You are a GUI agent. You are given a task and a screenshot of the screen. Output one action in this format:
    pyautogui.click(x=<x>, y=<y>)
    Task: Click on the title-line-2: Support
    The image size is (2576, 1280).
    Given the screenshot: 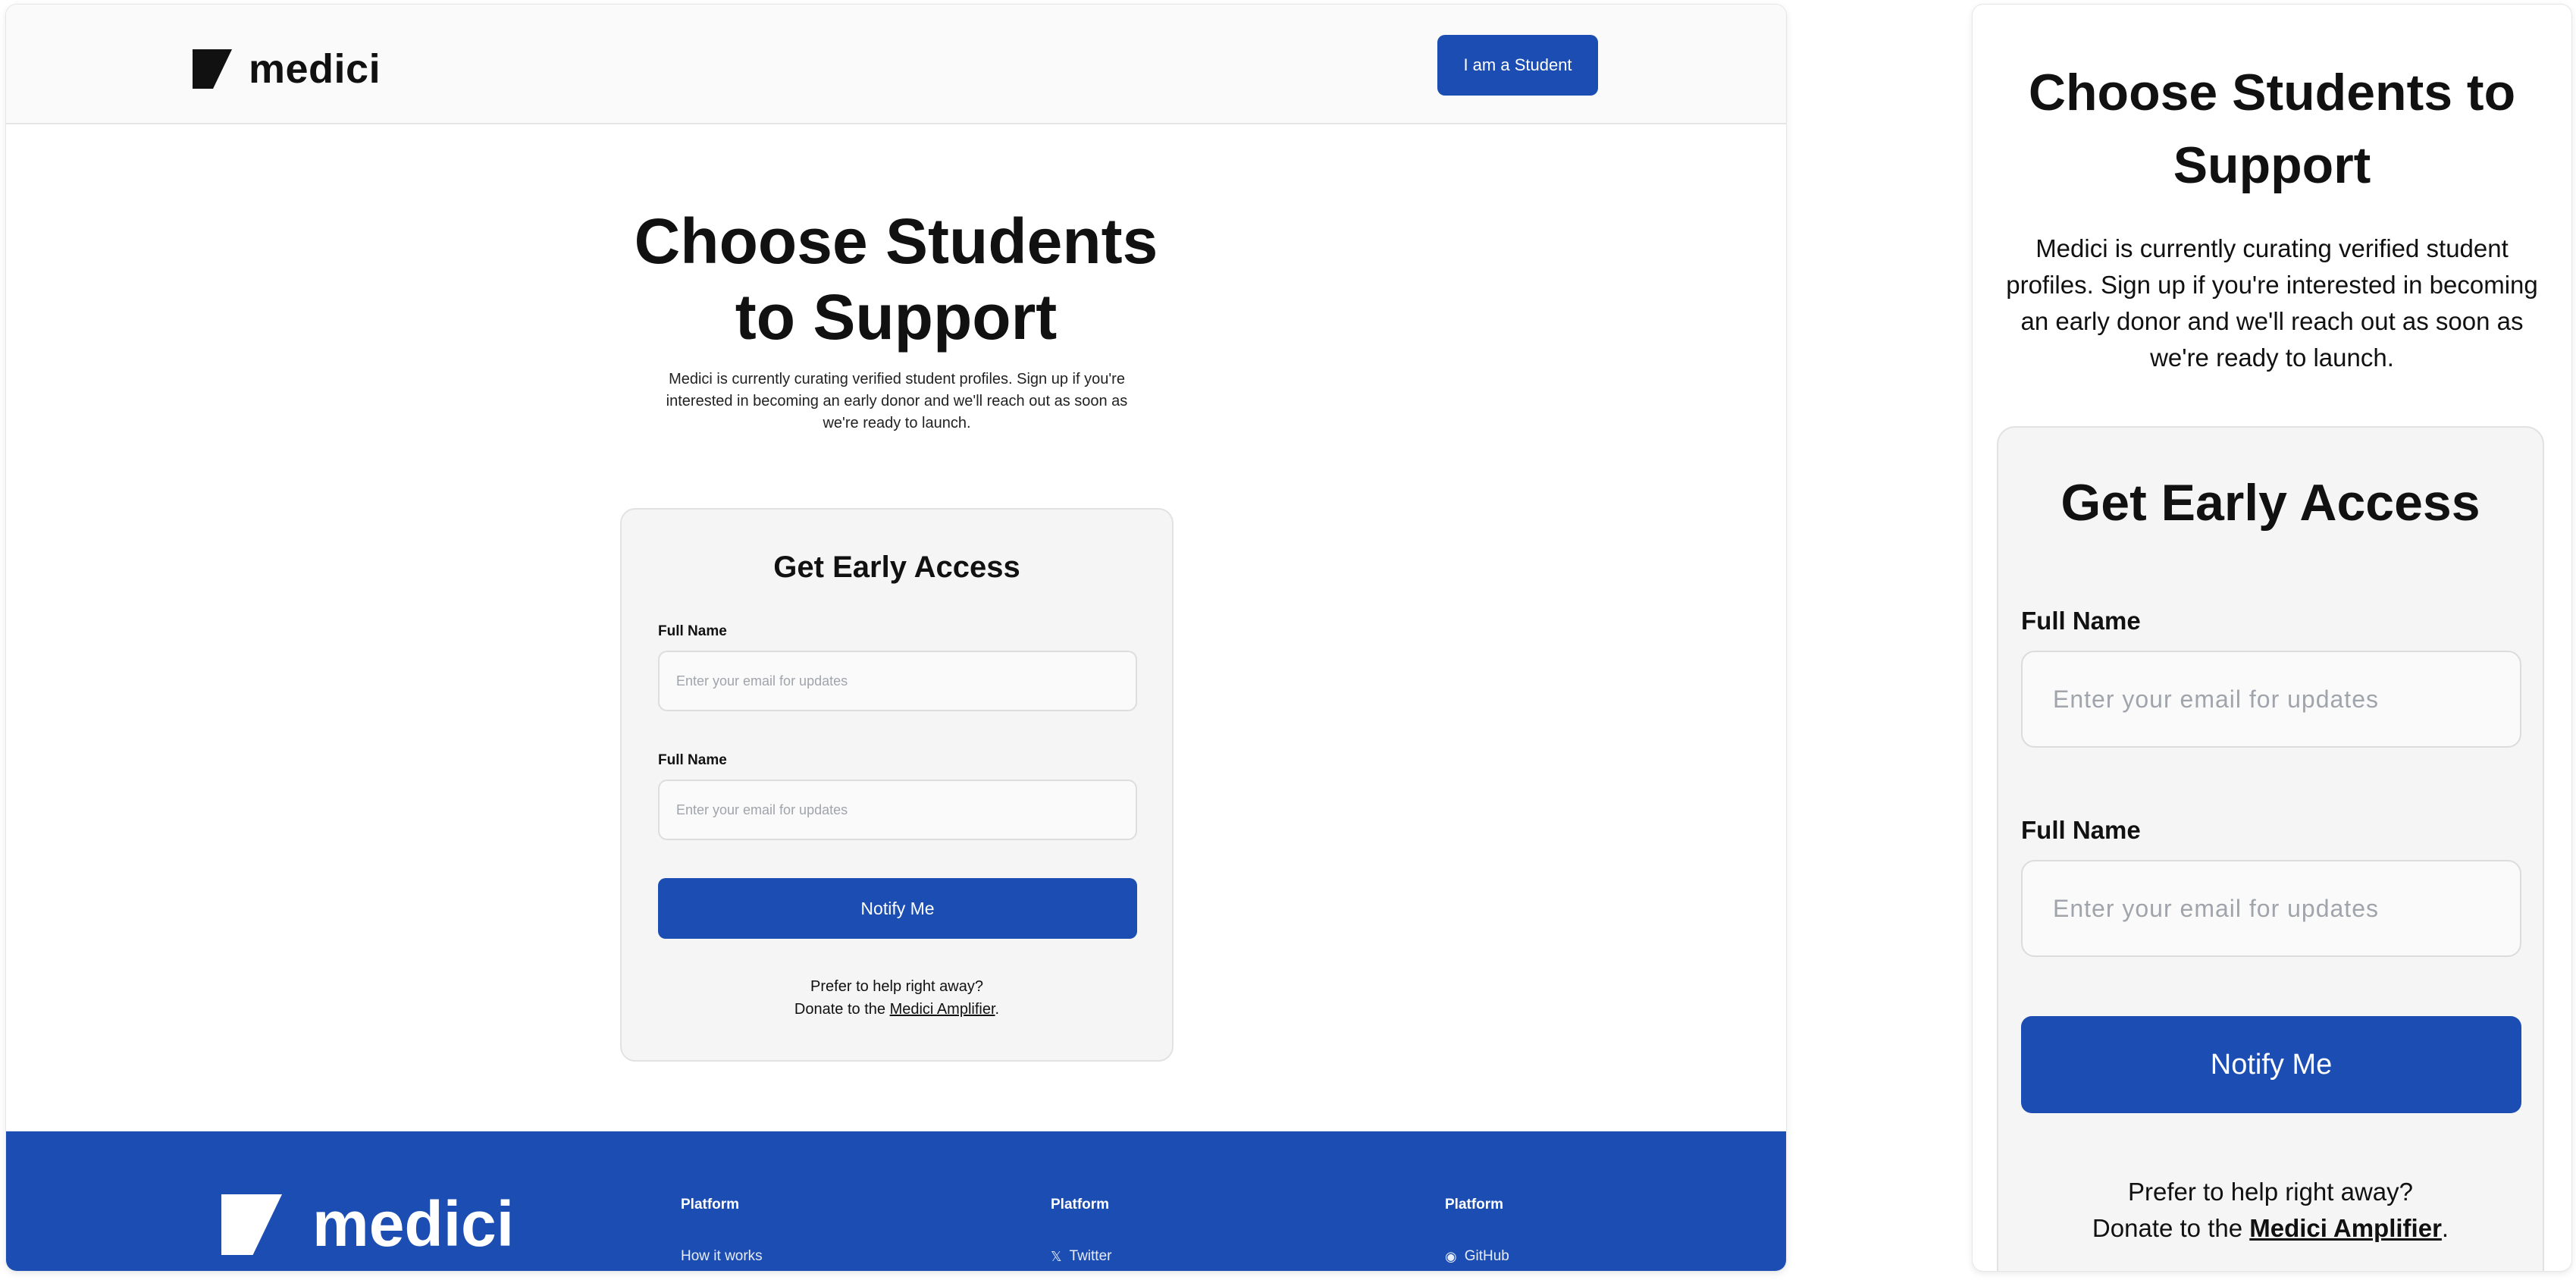 What is the action you would take?
    pyautogui.click(x=2272, y=165)
    